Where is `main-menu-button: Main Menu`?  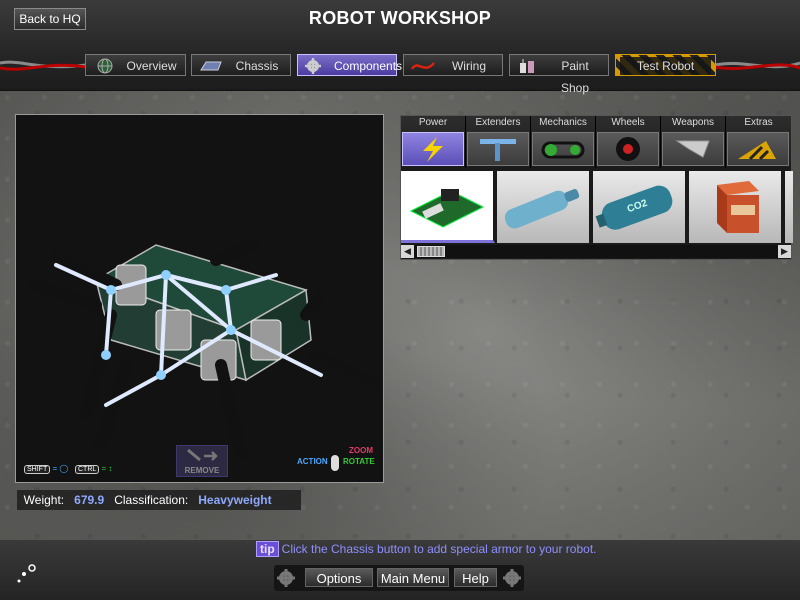
main-menu-button: Main Menu is located at coordinates (413, 577).